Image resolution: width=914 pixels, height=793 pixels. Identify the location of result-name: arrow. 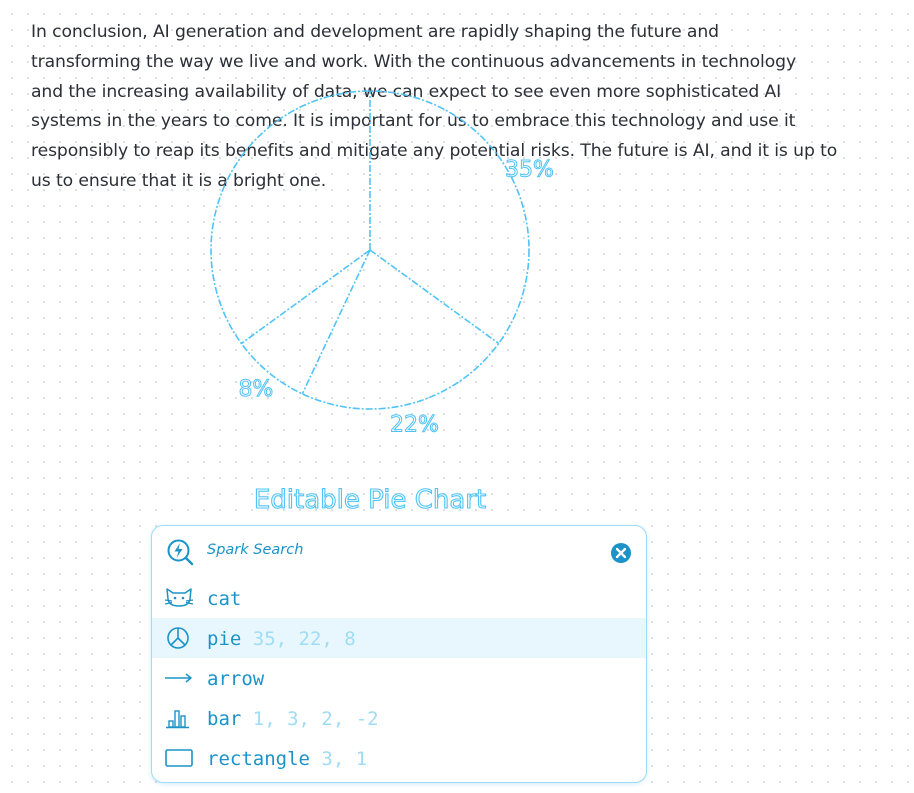
(236, 679).